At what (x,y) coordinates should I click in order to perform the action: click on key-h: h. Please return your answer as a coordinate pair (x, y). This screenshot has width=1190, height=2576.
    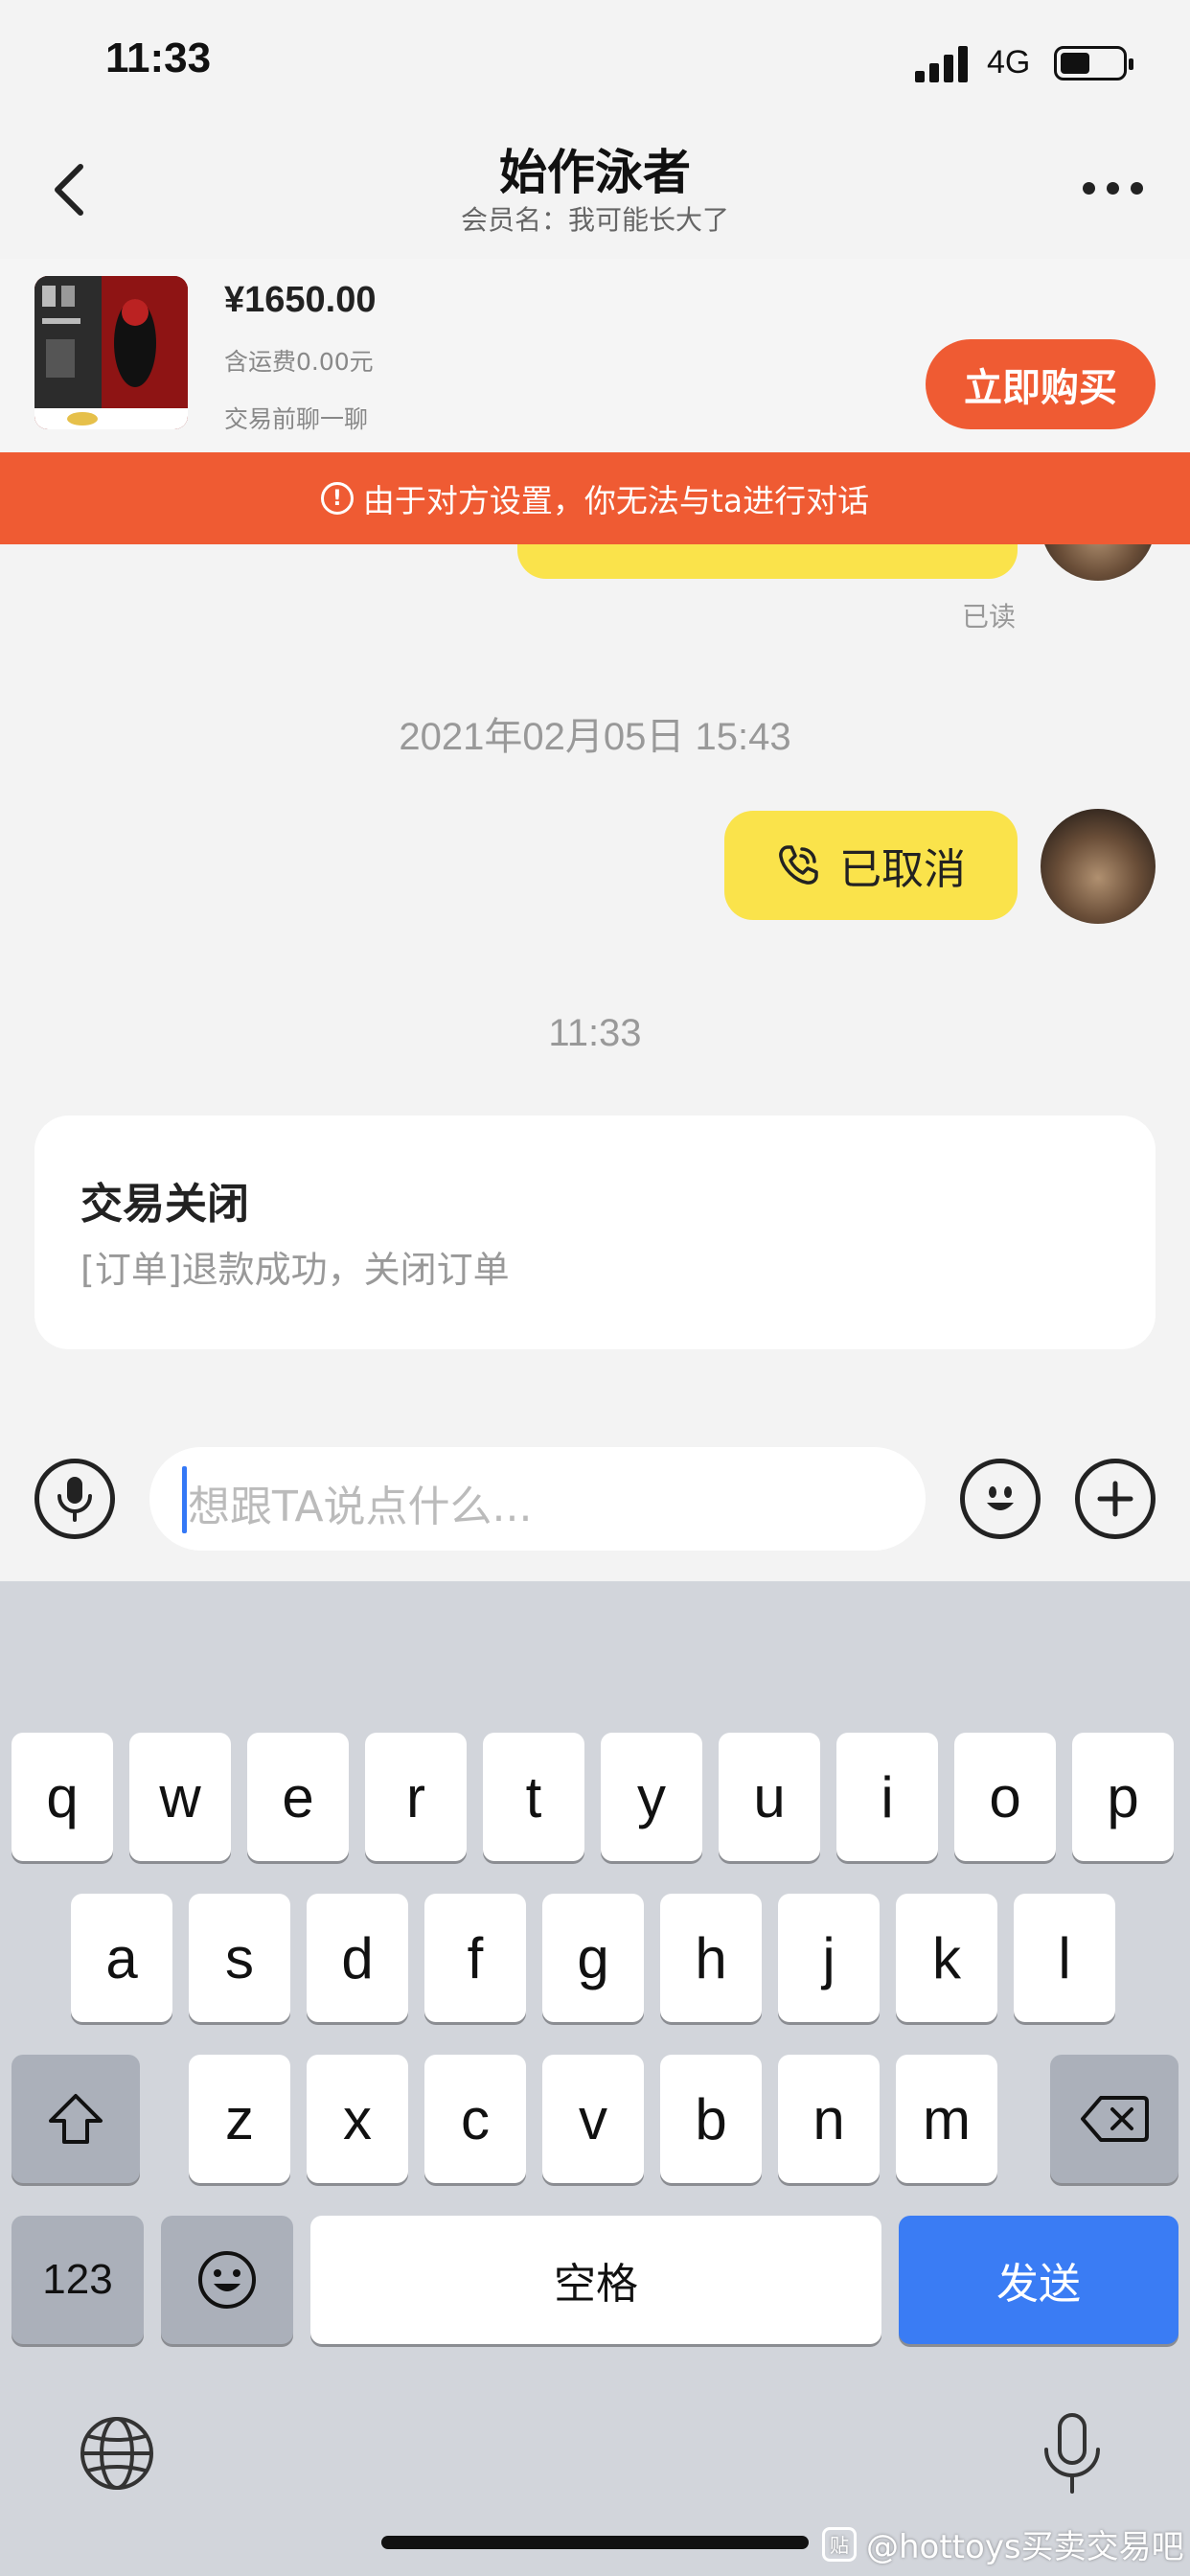
    Looking at the image, I should click on (711, 1958).